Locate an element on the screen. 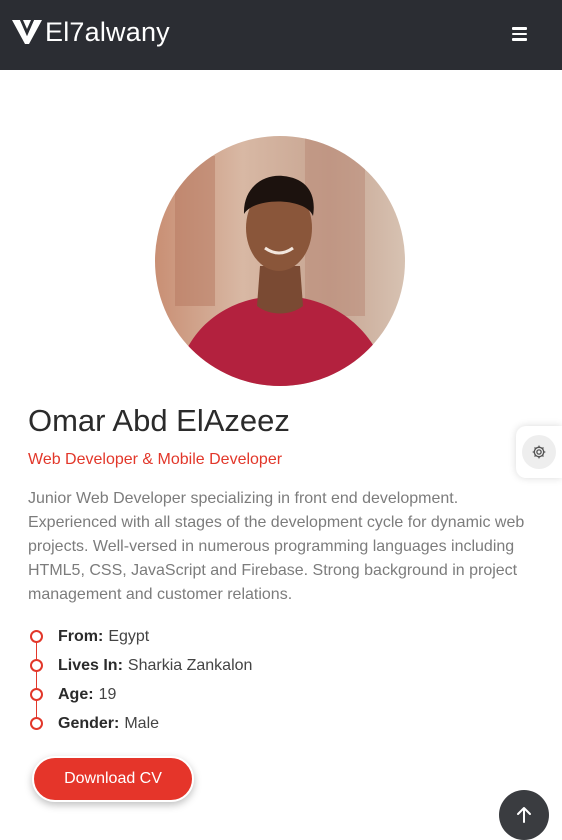  profile-photo is located at coordinates (280, 261).